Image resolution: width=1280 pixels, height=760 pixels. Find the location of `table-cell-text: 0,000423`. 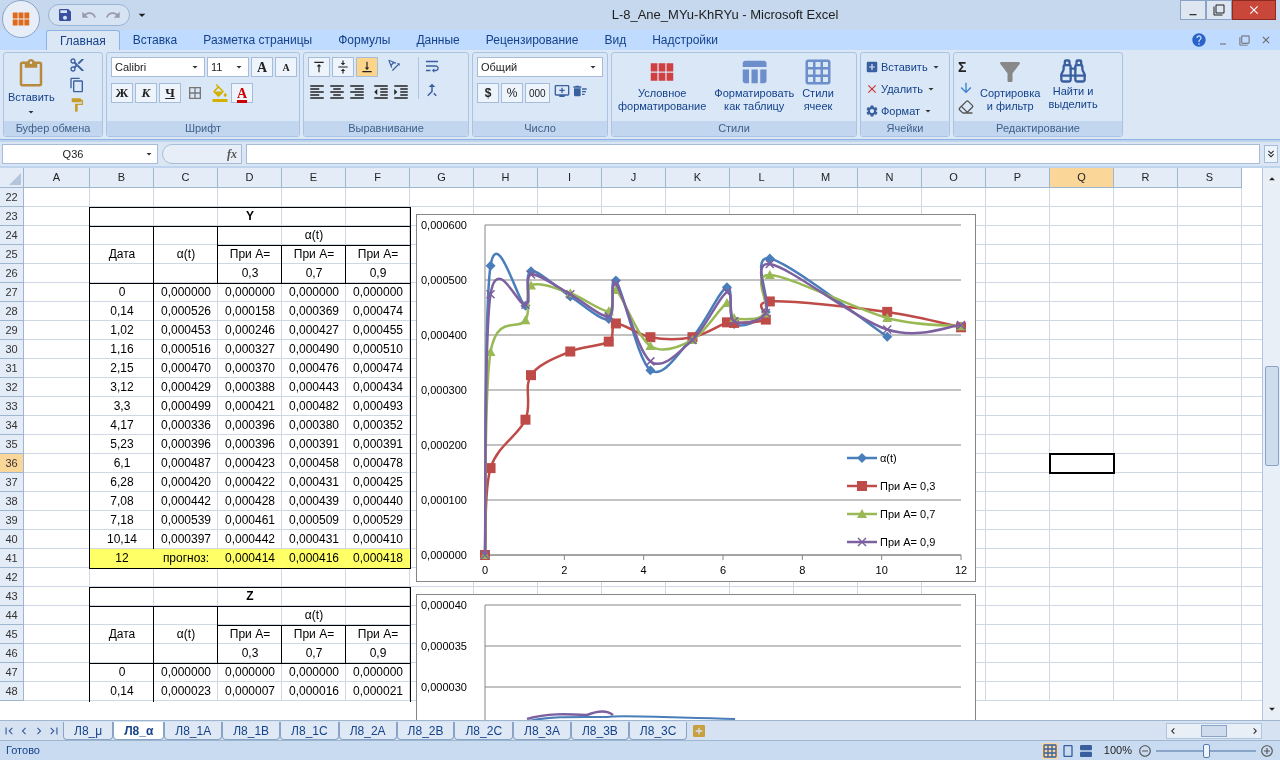

table-cell-text: 0,000423 is located at coordinates (250, 464).